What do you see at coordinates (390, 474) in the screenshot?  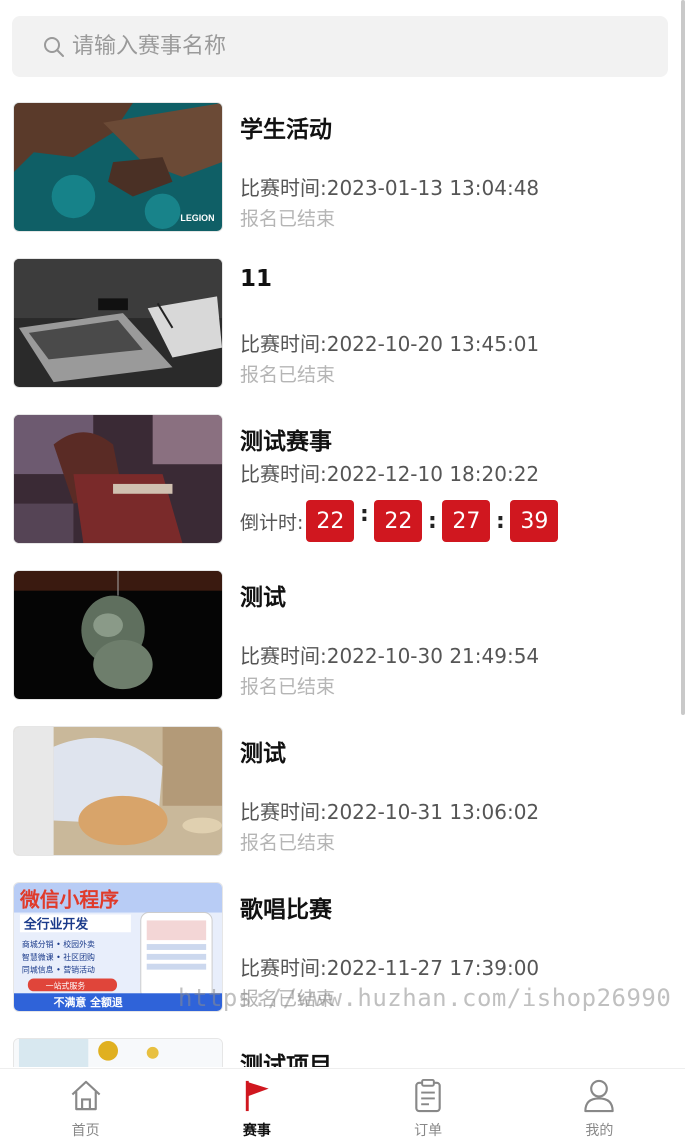 I see `event-time: 比赛时间:2022-12-10 18:20:22` at bounding box center [390, 474].